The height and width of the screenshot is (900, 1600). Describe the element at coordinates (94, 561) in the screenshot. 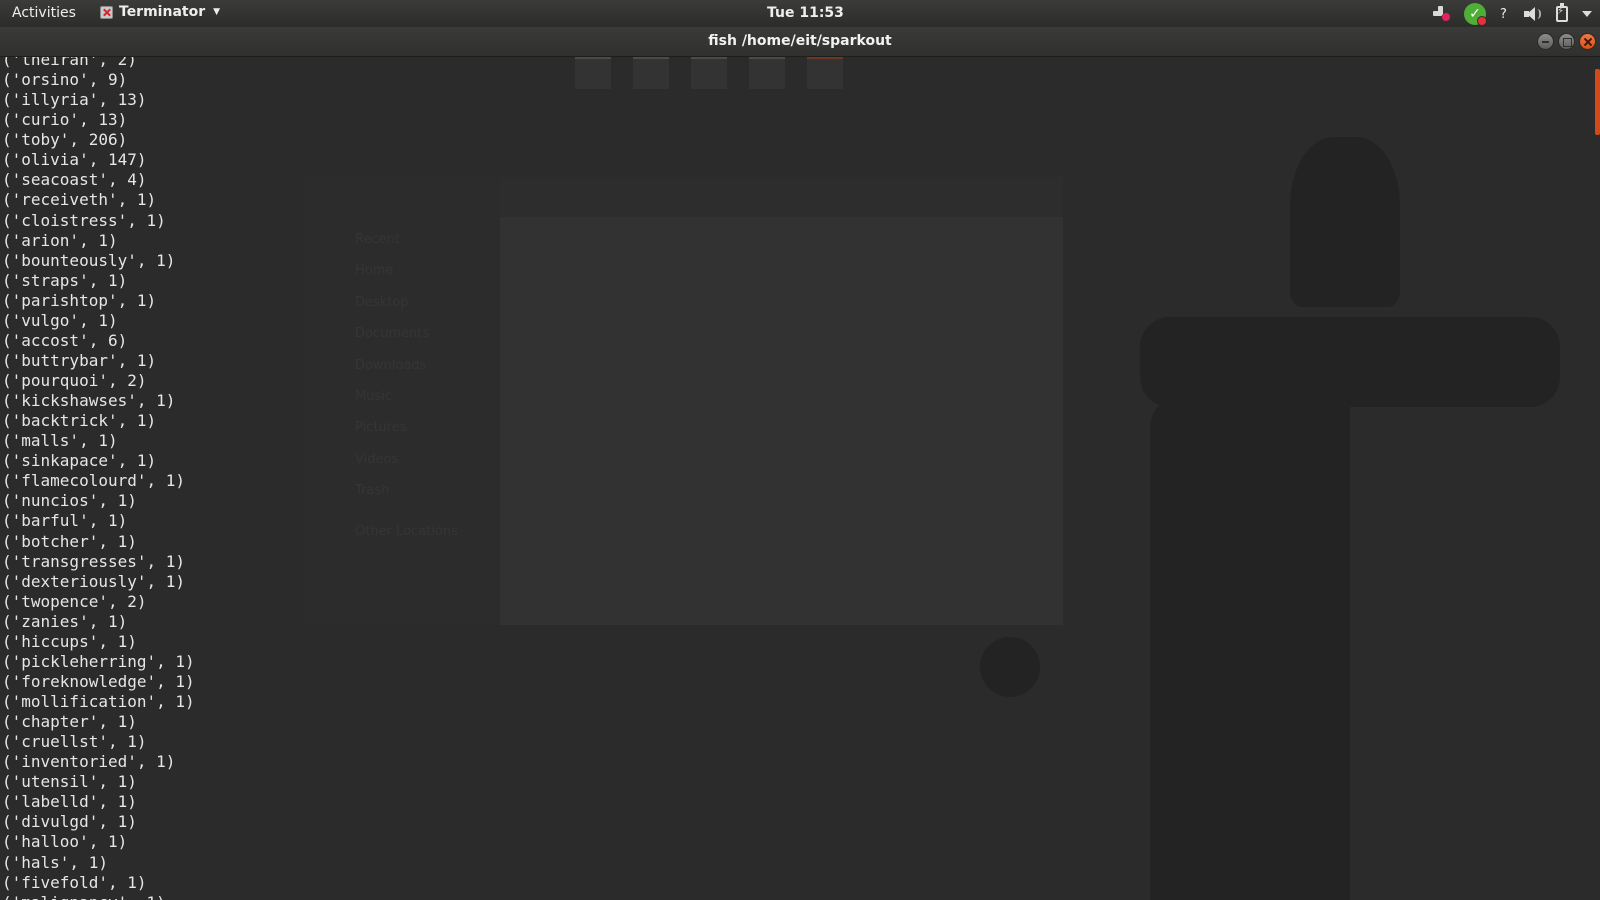

I see `terminal-line: ('transgresses', 1)` at that location.